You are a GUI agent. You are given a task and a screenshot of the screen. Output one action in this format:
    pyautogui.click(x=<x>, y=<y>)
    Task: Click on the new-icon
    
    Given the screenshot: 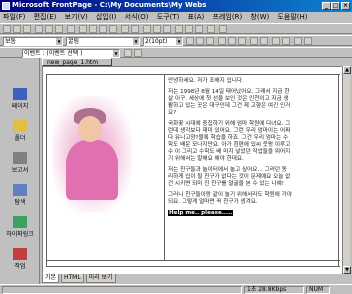 What is the action you would take?
    pyautogui.click(x=7, y=29)
    